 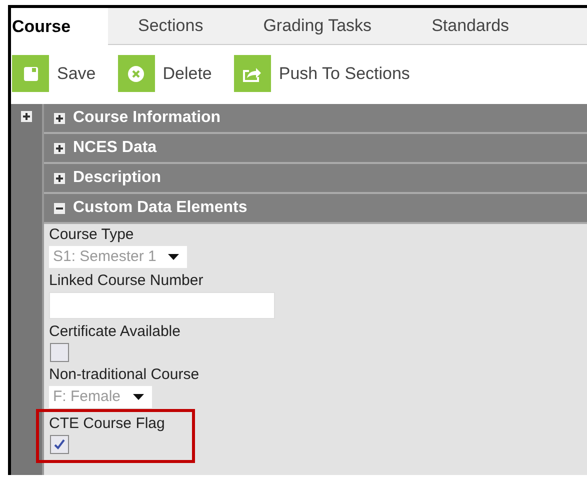 I want to click on share-icon, so click(x=252, y=73).